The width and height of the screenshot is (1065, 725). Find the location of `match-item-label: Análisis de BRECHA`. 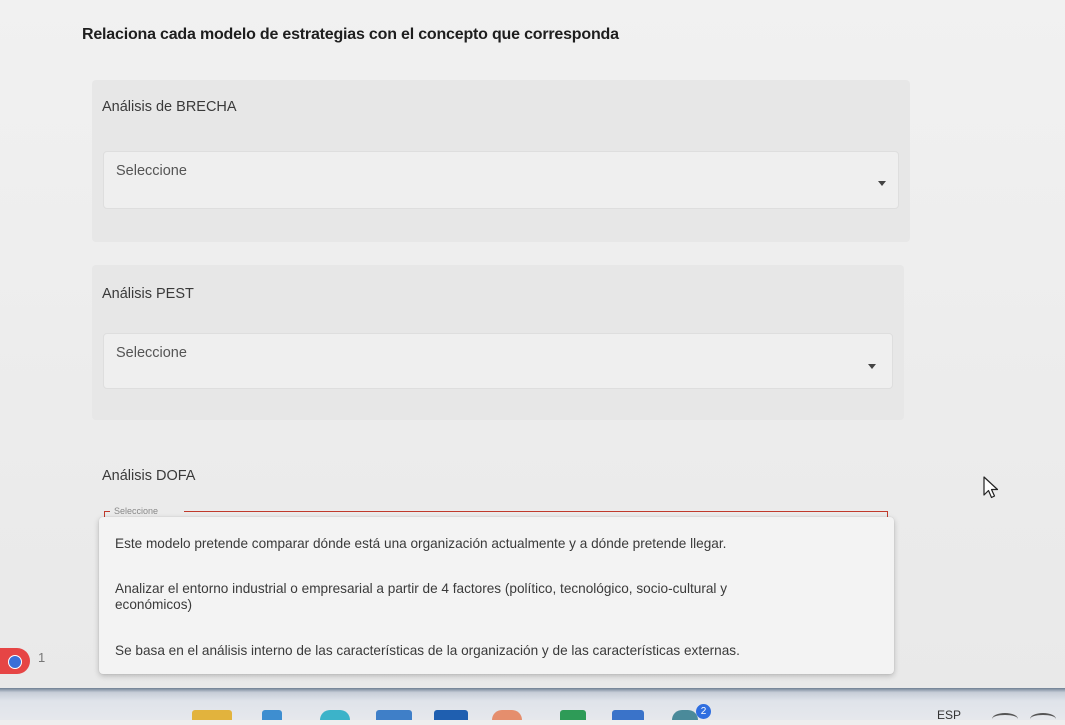

match-item-label: Análisis de BRECHA is located at coordinates (169, 107).